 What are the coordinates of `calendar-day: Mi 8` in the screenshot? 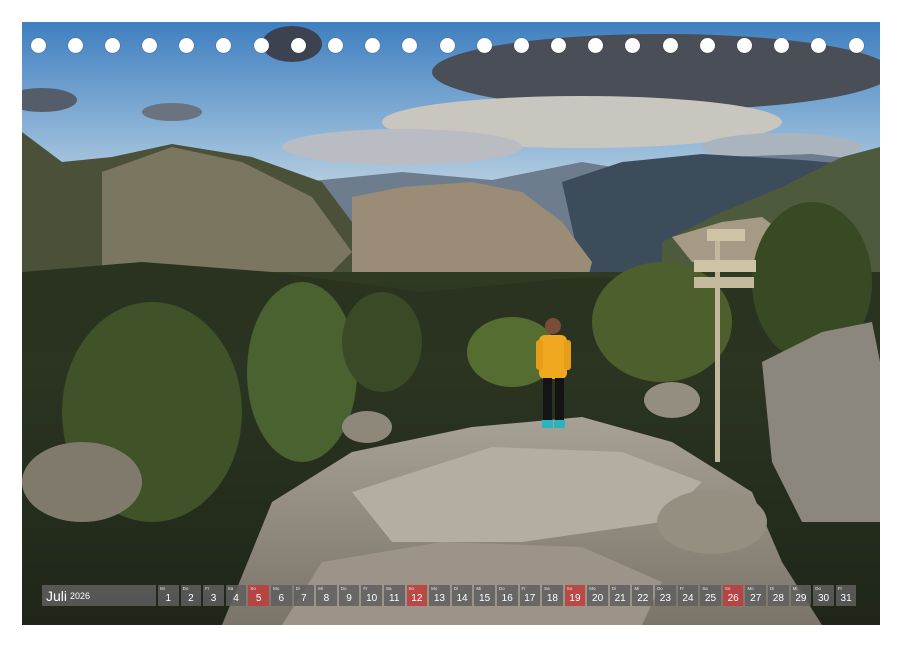 It's located at (326, 595).